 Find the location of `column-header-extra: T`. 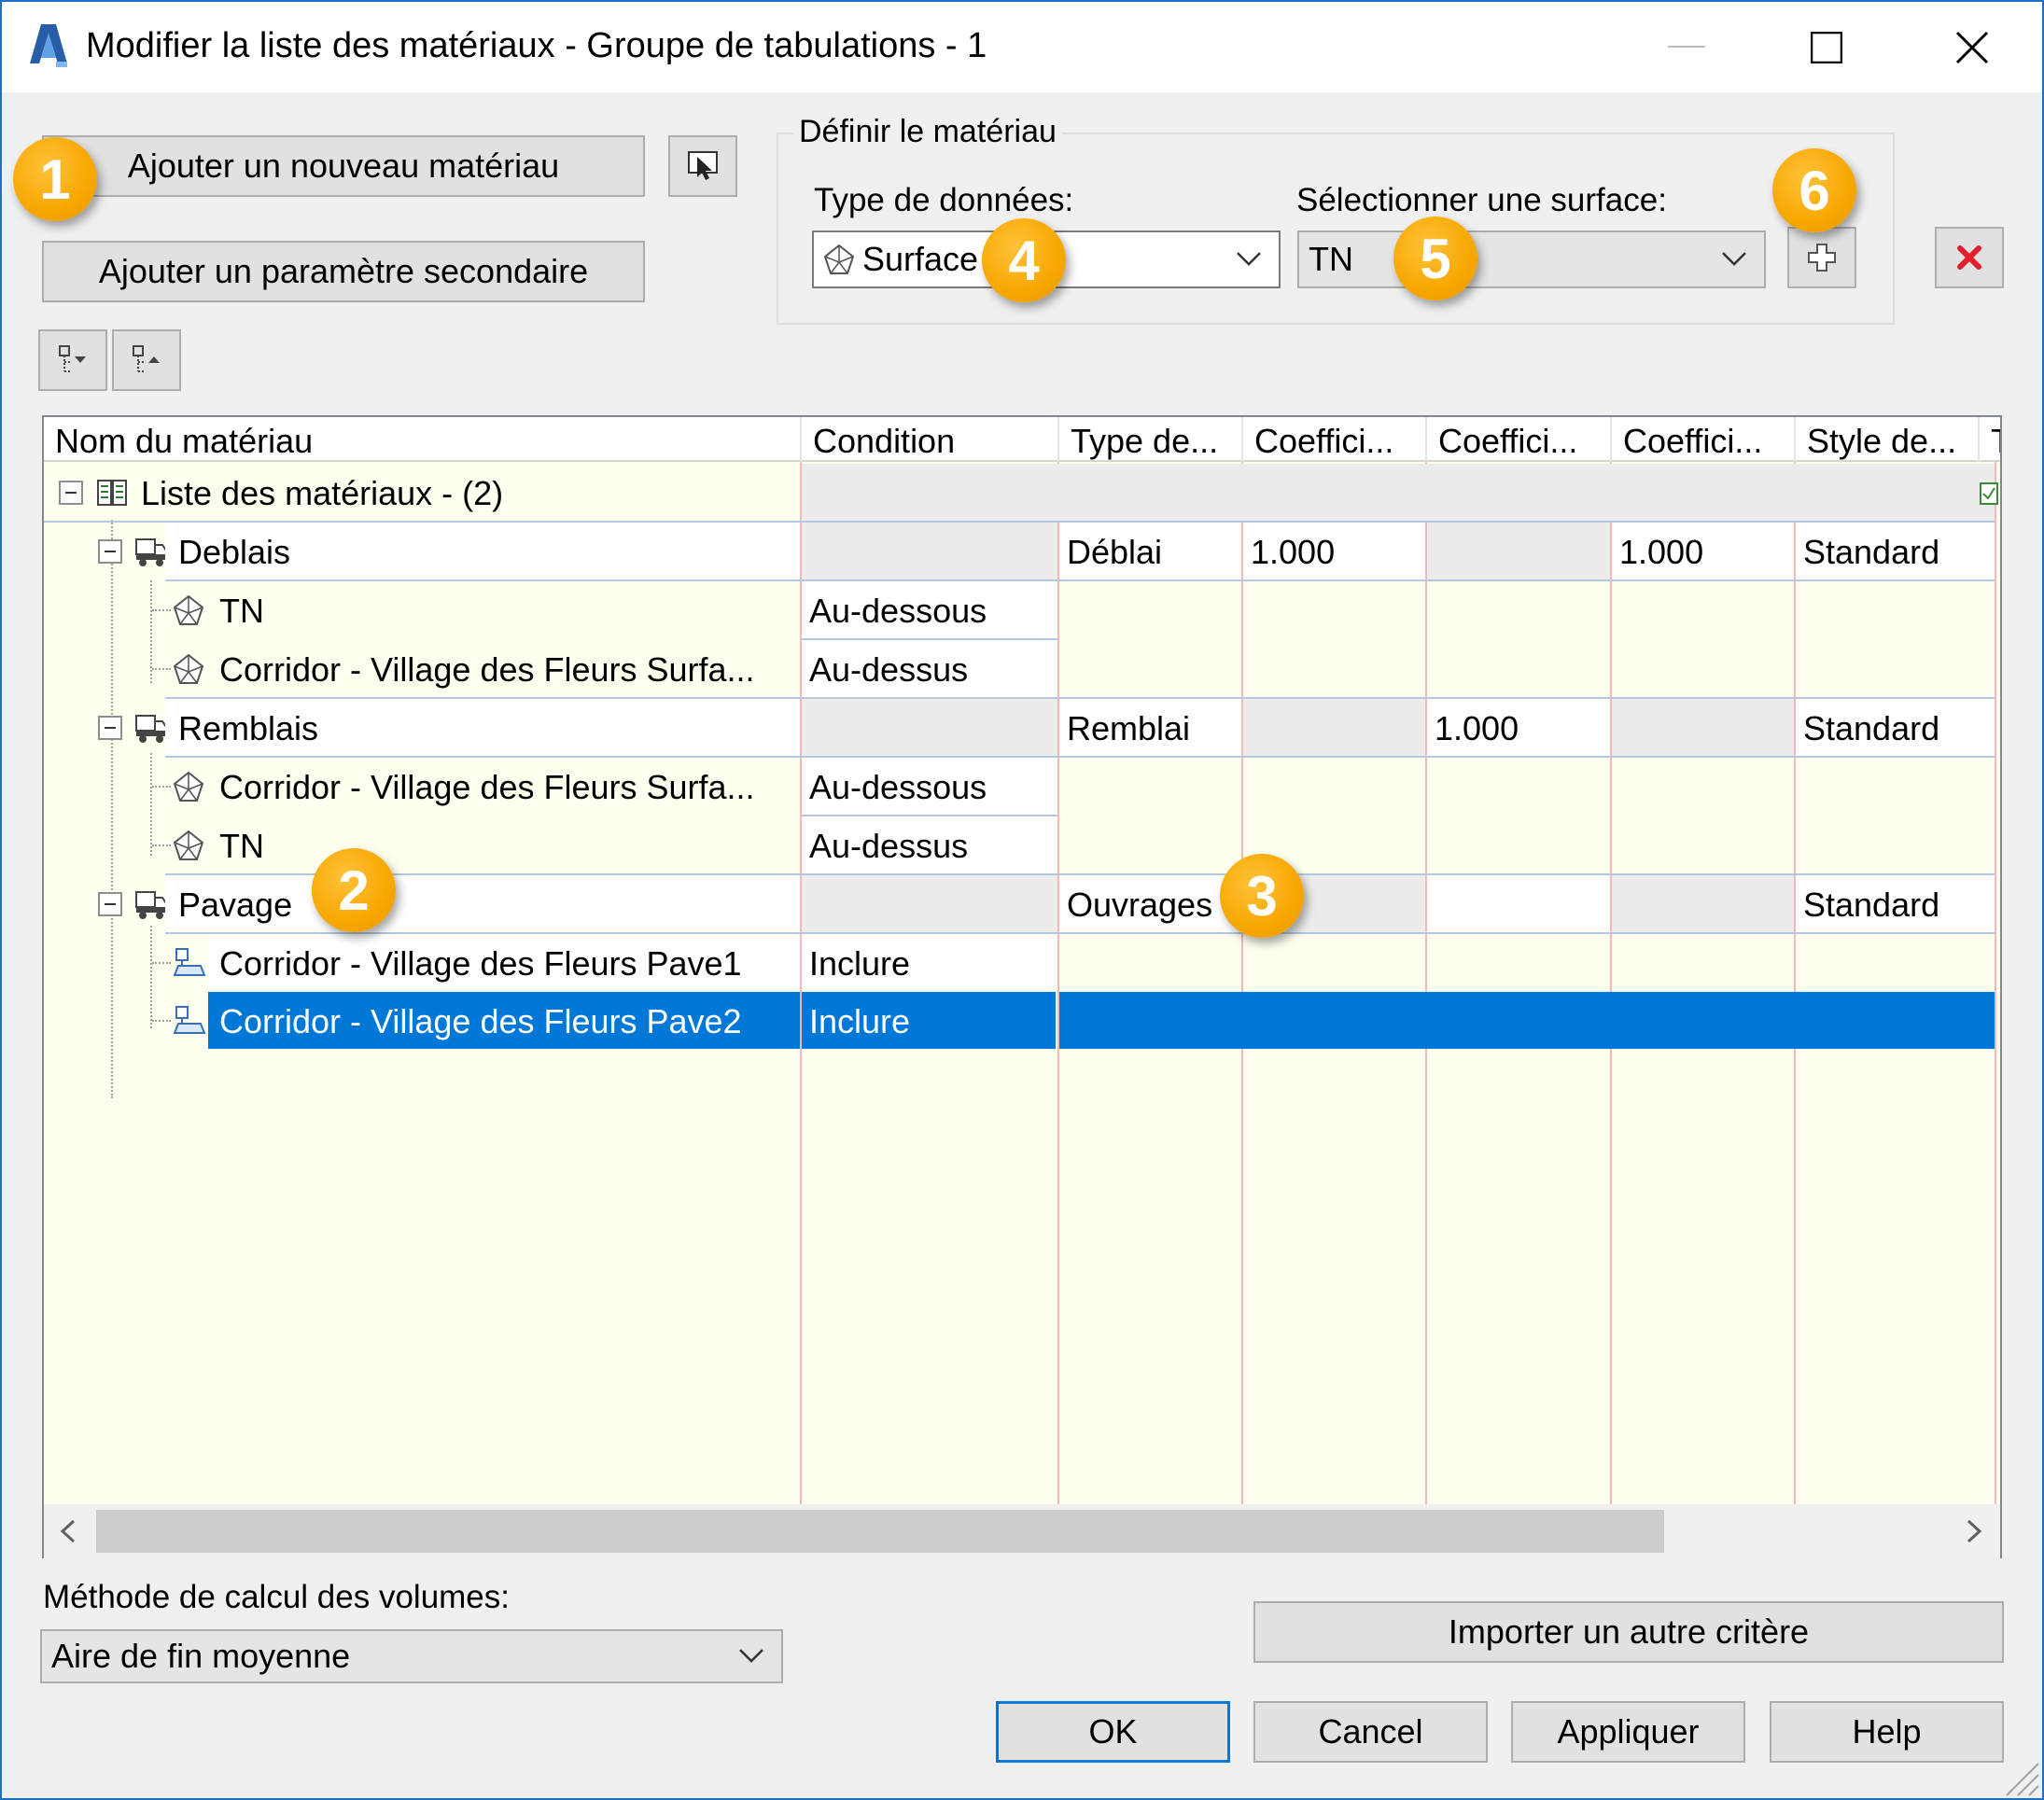

column-header-extra: T is located at coordinates (1990, 440).